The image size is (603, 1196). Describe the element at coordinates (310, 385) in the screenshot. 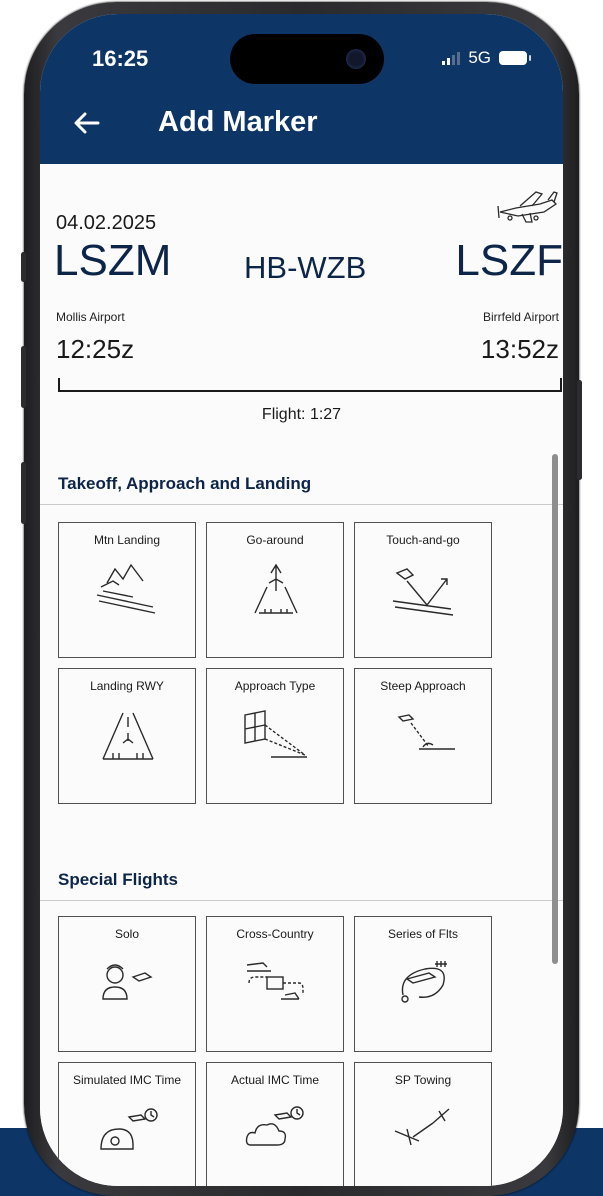

I see `flight-timeline` at that location.